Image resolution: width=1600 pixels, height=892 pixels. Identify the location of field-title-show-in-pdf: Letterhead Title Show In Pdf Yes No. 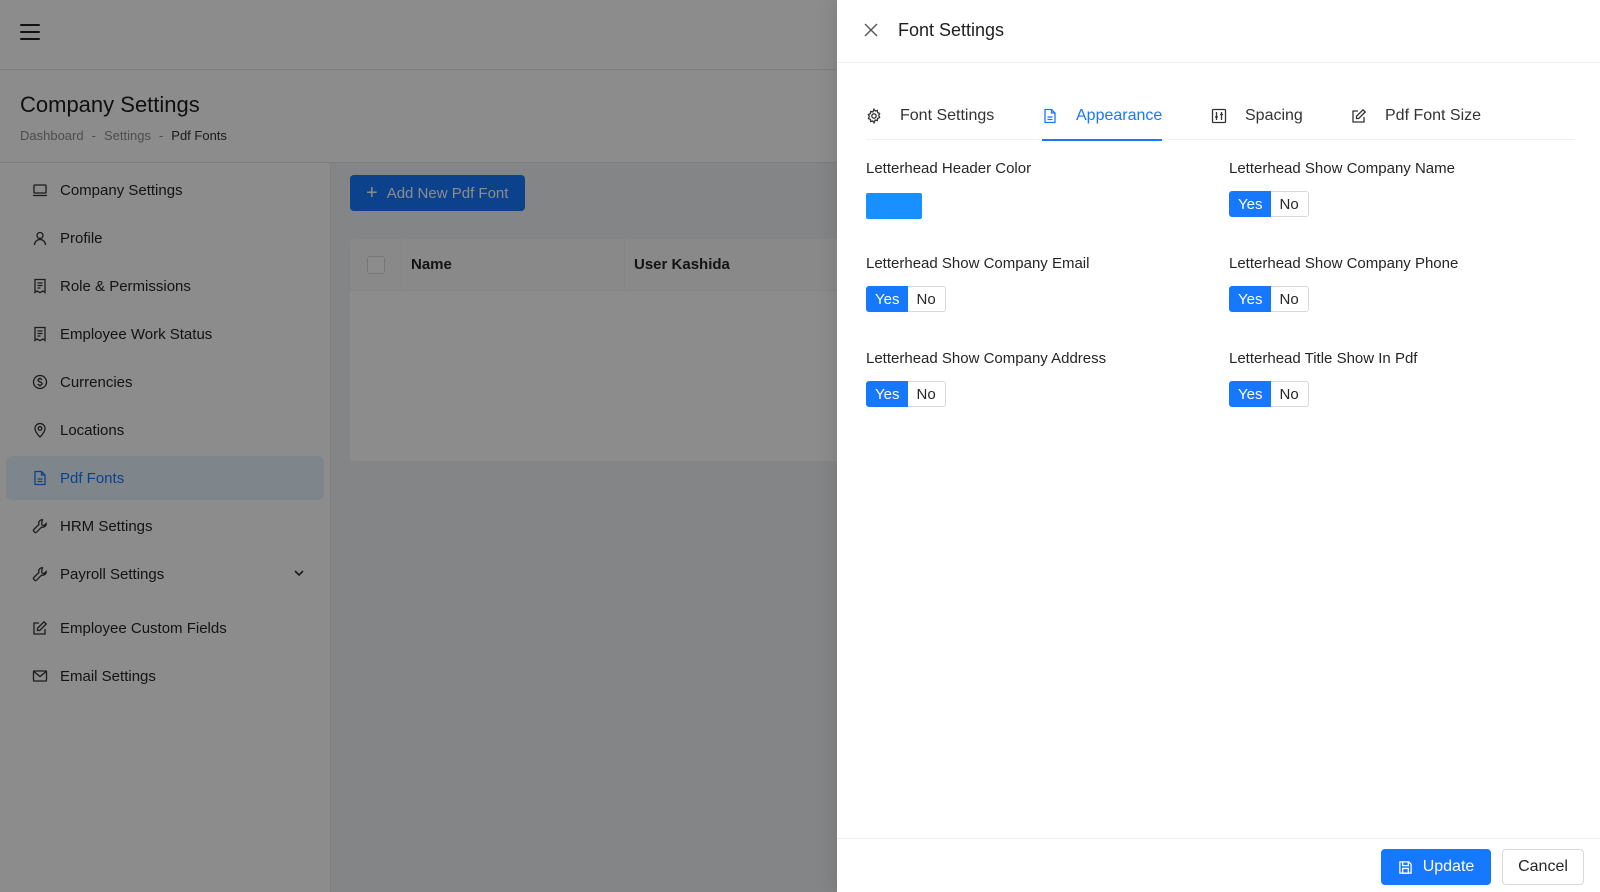
(1323, 378).